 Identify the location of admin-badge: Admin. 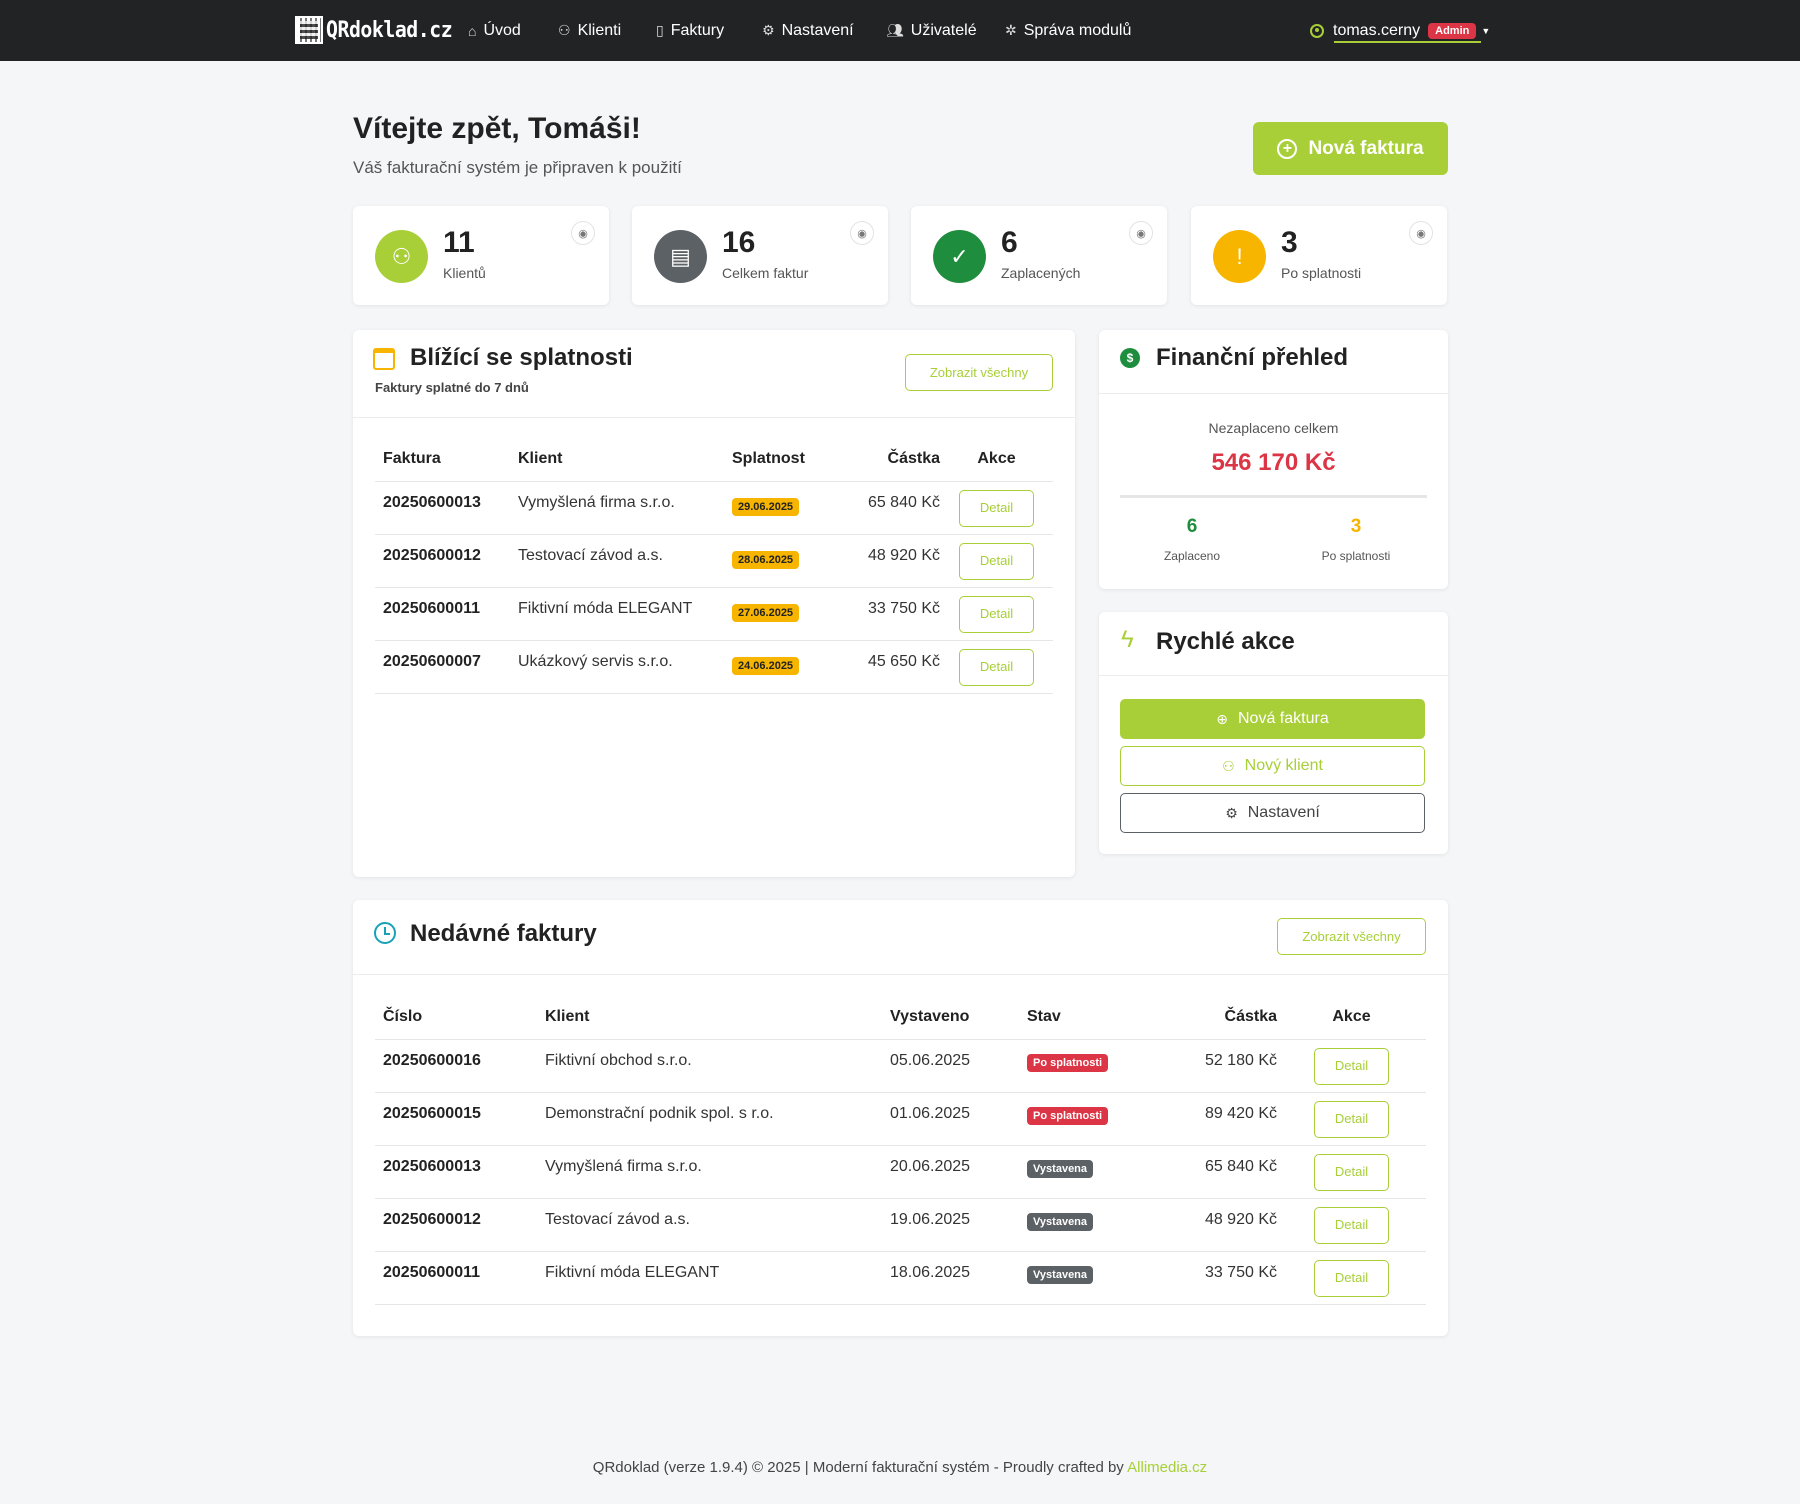
(1452, 30).